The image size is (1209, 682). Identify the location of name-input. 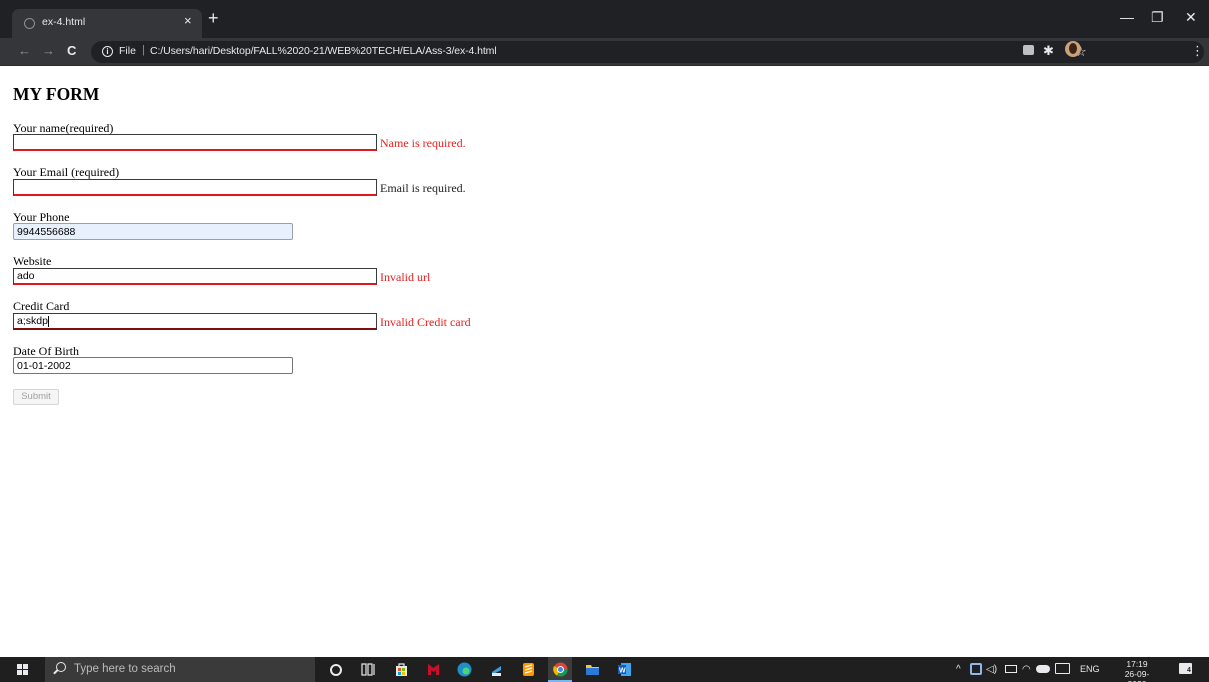
(195, 142).